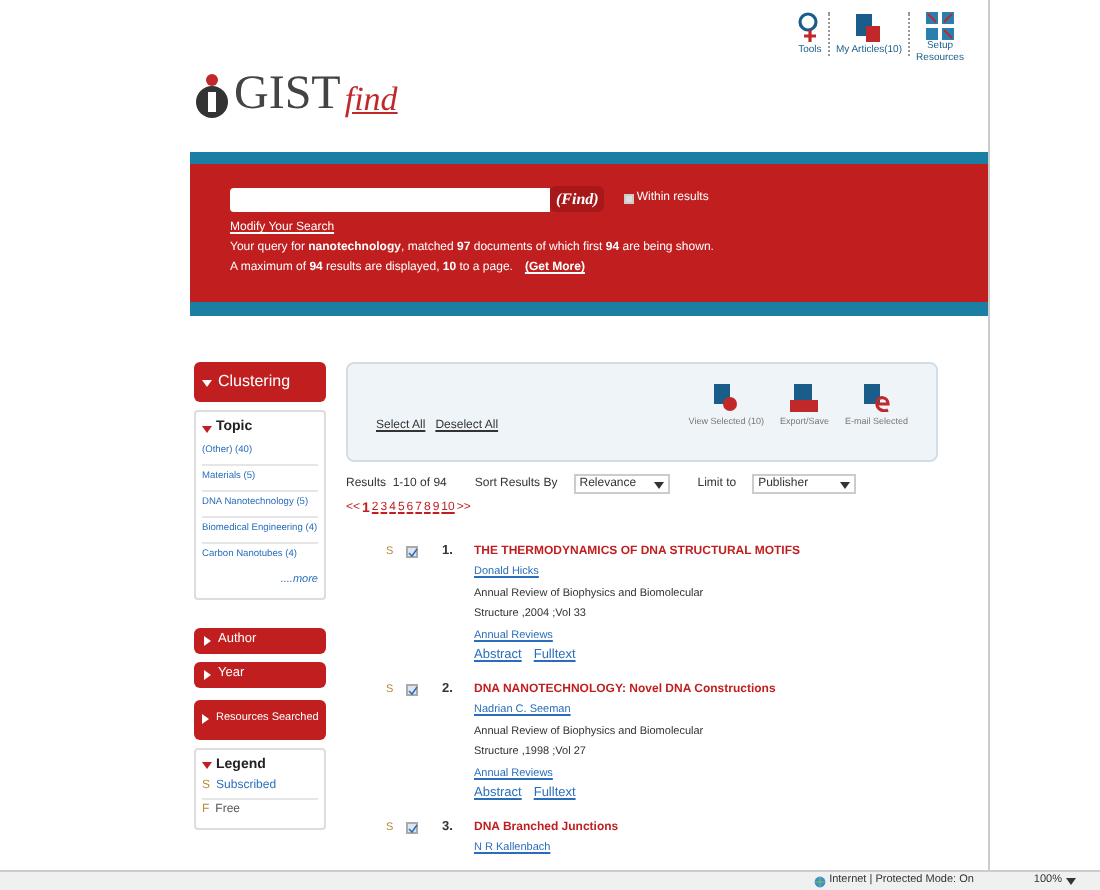 This screenshot has height=890, width=1100. I want to click on grid-icon, so click(940, 26).